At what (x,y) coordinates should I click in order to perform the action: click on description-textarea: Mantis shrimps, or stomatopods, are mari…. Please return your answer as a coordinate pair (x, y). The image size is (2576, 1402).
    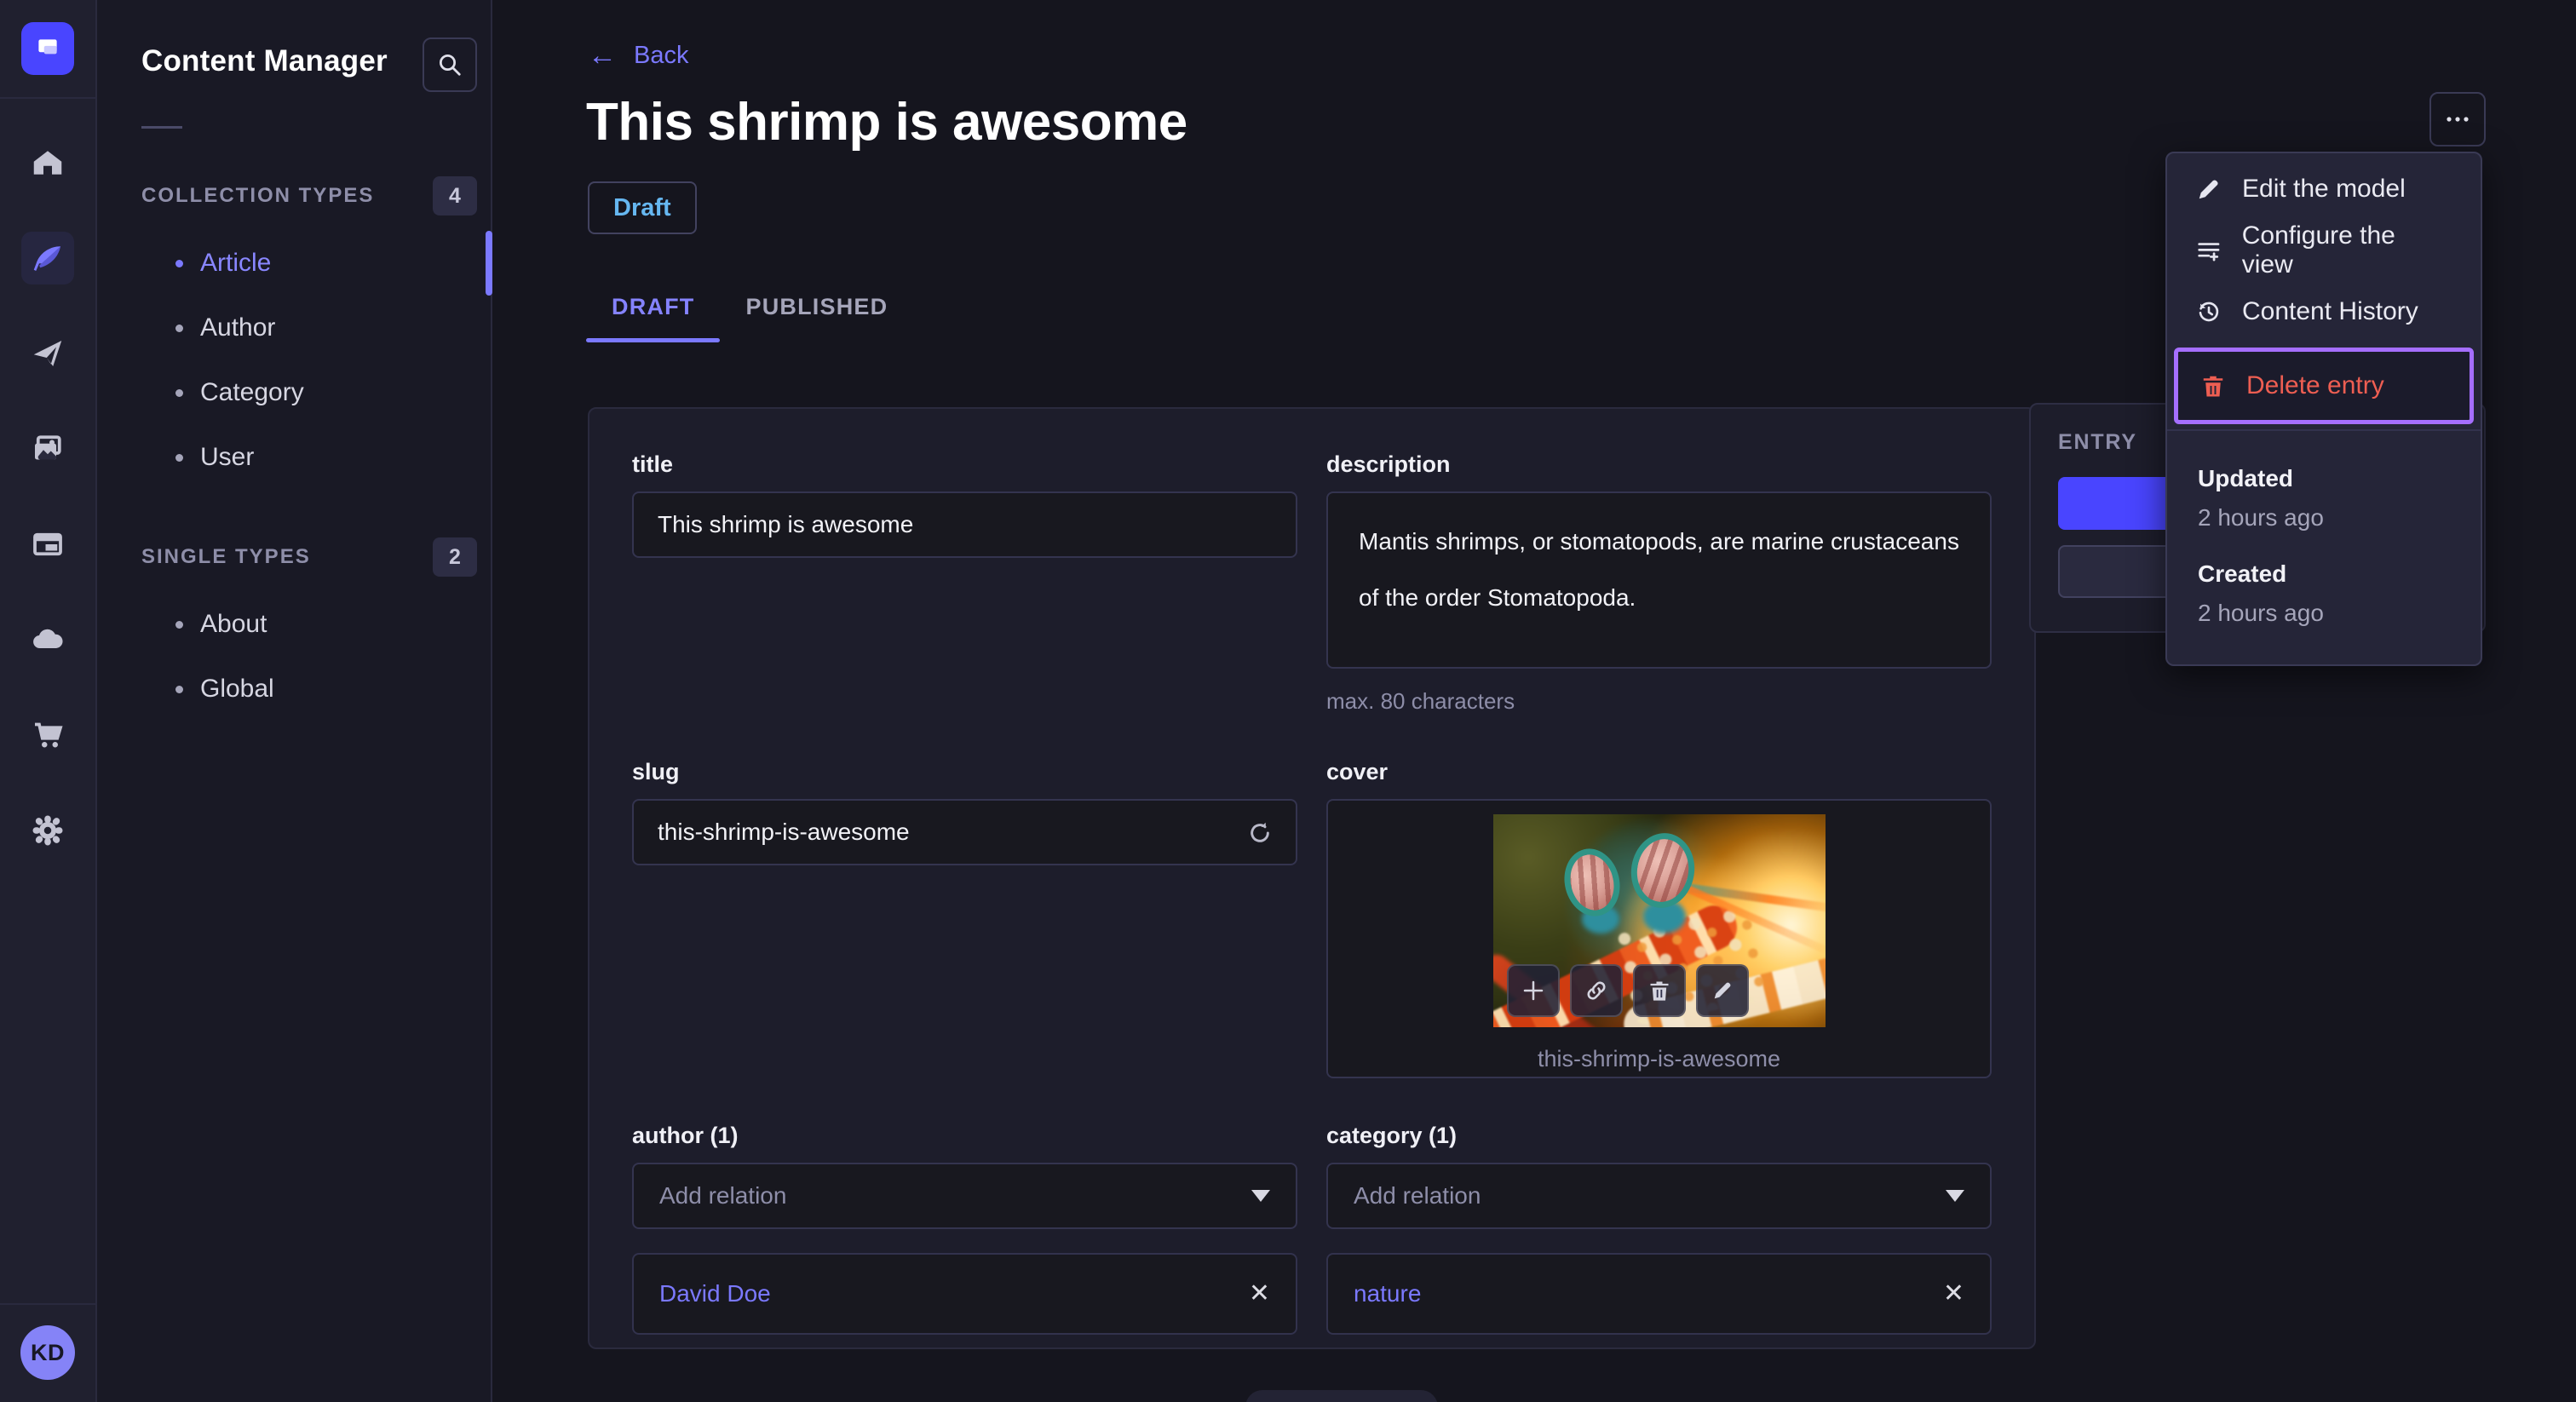
    Looking at the image, I should click on (1659, 580).